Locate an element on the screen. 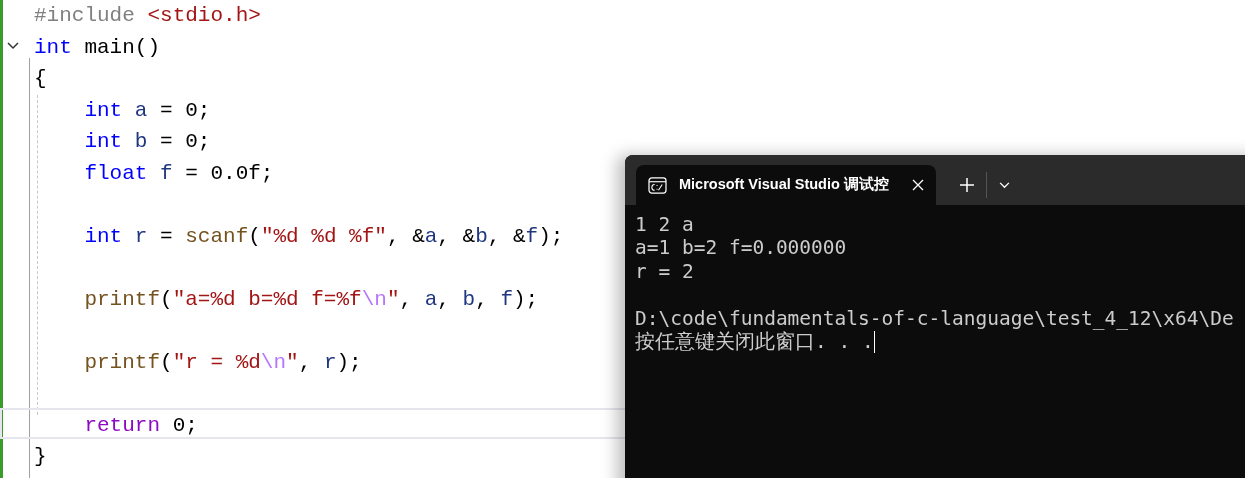 The image size is (1245, 478). tab-title: Microsoft Visual Studio 调试控 is located at coordinates (784, 185).